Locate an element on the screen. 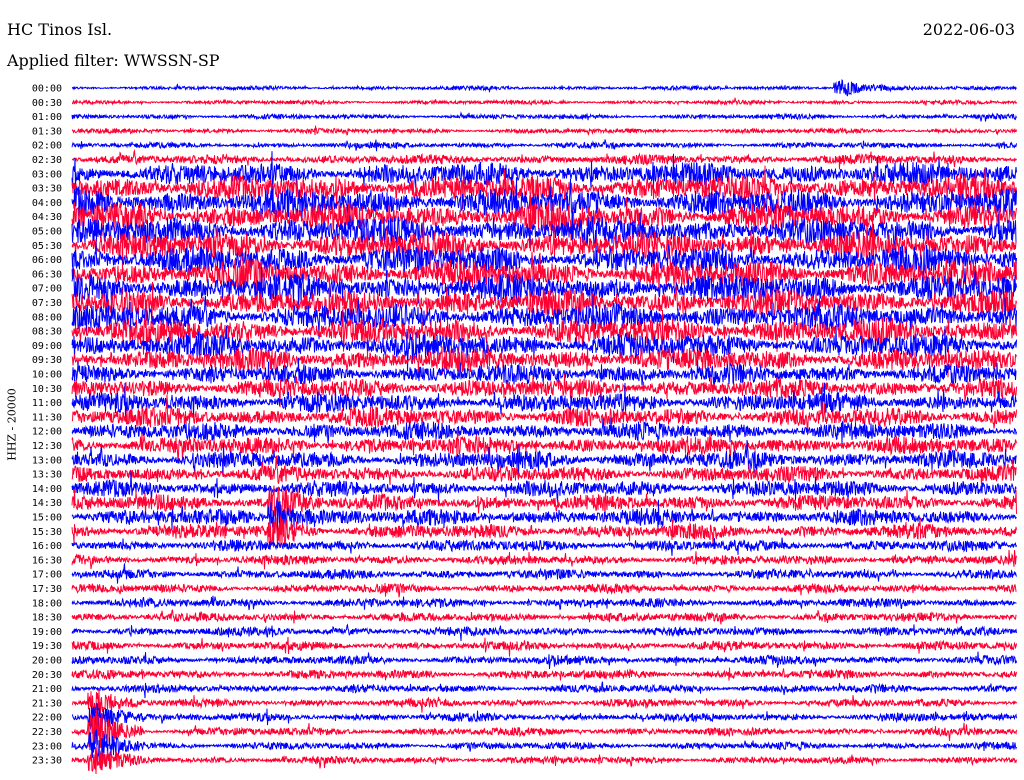  row-time-label: 03:30 is located at coordinates (47, 189).